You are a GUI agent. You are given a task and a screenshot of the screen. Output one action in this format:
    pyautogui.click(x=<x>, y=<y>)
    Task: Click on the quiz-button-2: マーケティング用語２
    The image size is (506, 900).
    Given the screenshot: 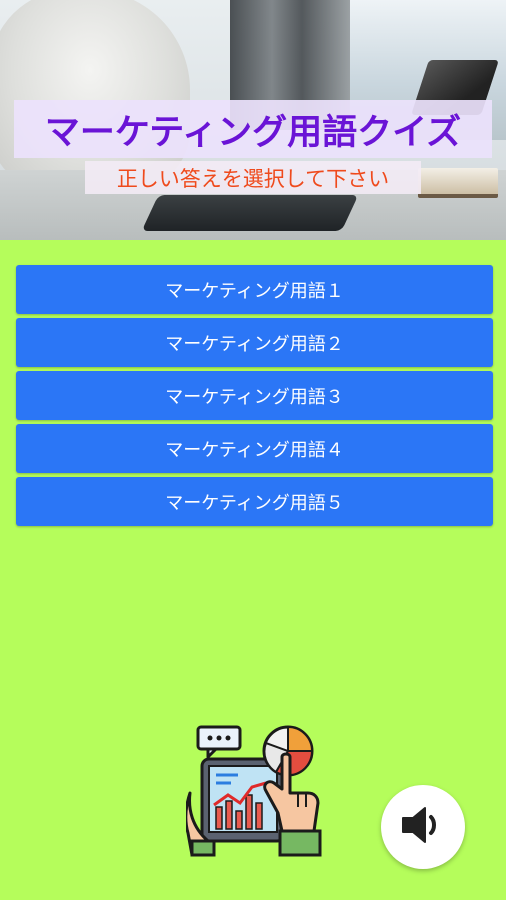 What is the action you would take?
    pyautogui.click(x=254, y=342)
    